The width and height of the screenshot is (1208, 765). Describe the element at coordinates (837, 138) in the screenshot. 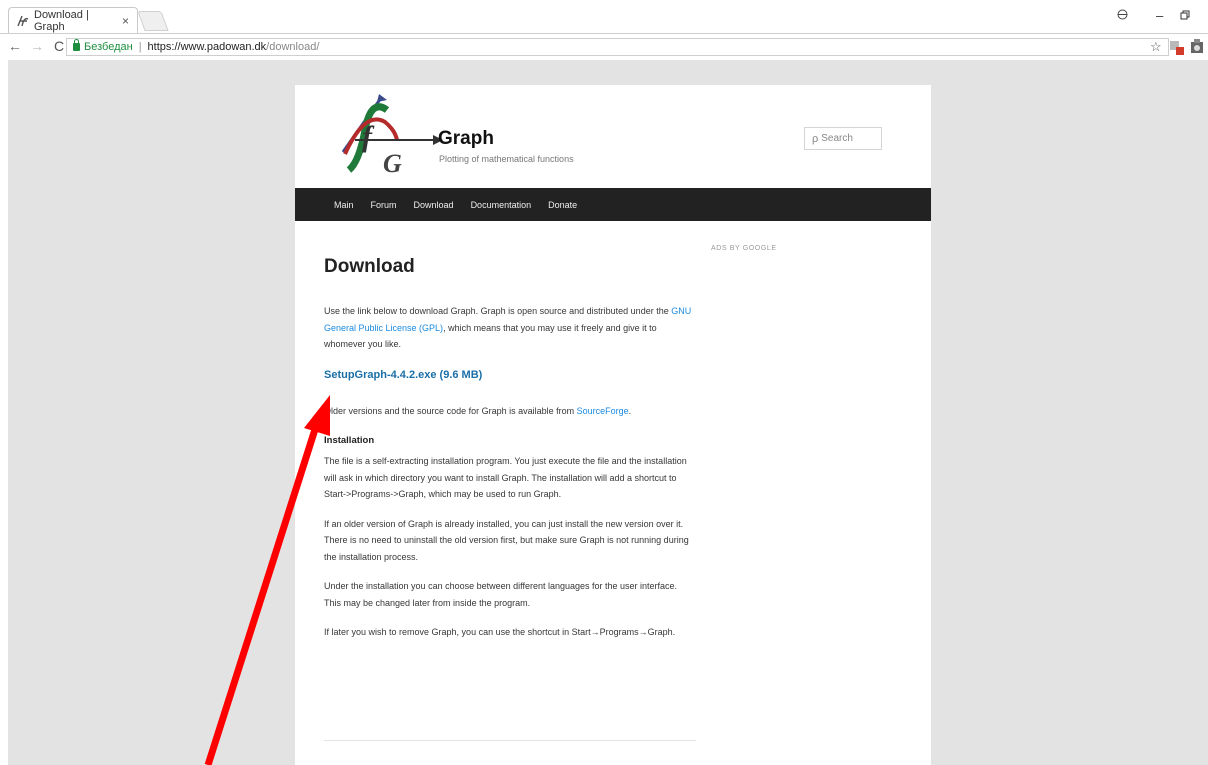

I see `search-placeholder: Search` at that location.